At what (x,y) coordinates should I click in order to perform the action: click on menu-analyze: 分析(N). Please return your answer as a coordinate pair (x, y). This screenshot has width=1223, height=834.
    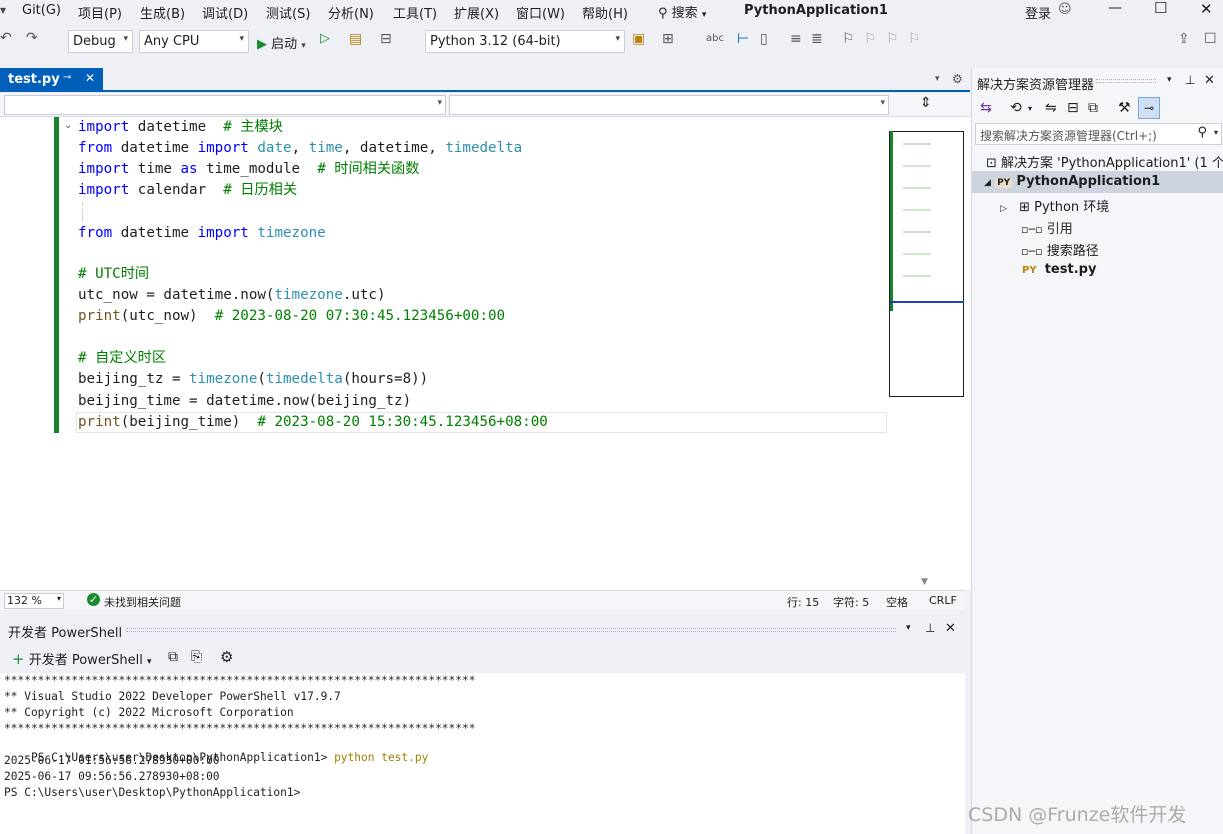
    Looking at the image, I should click on (351, 12).